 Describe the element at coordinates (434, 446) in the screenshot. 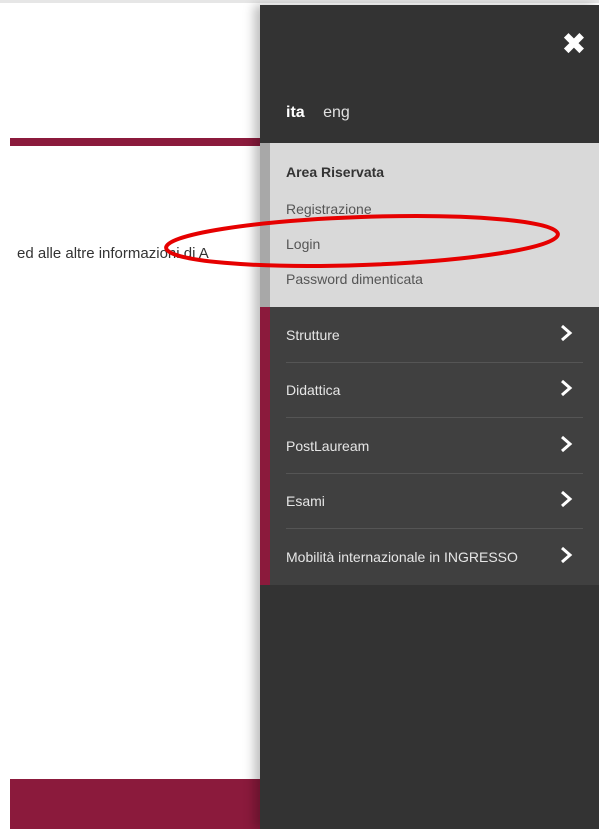

I see `nav-item-postlauream: PostLauream` at that location.